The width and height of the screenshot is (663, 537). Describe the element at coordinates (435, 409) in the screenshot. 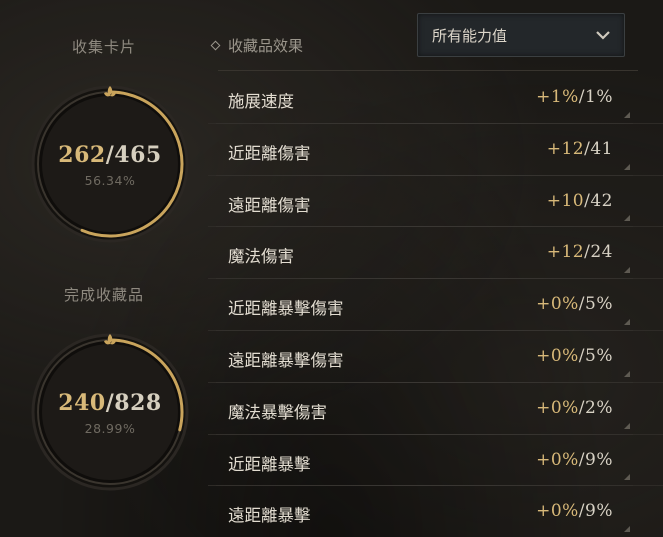

I see `stat-row: 魔法暴擊傷害 +0%/2%` at that location.